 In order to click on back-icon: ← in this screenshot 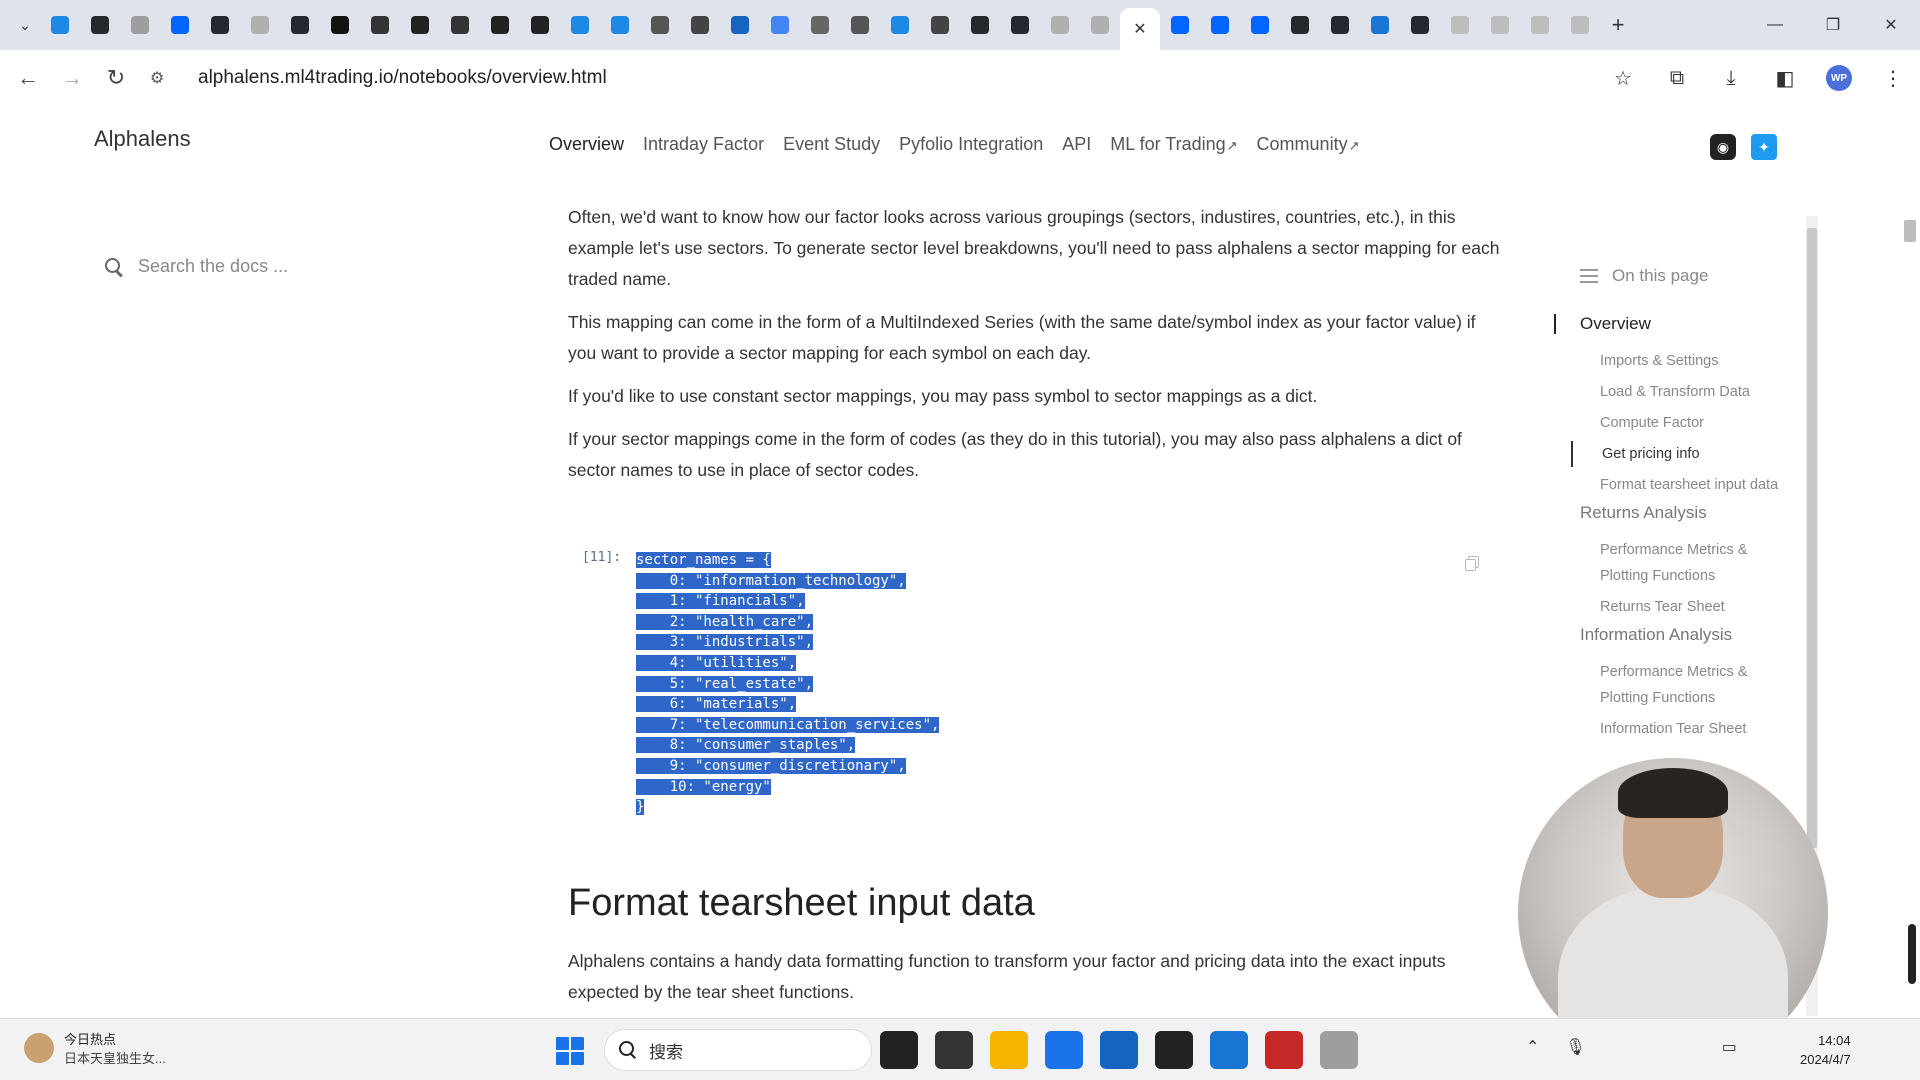, I will do `click(28, 78)`.